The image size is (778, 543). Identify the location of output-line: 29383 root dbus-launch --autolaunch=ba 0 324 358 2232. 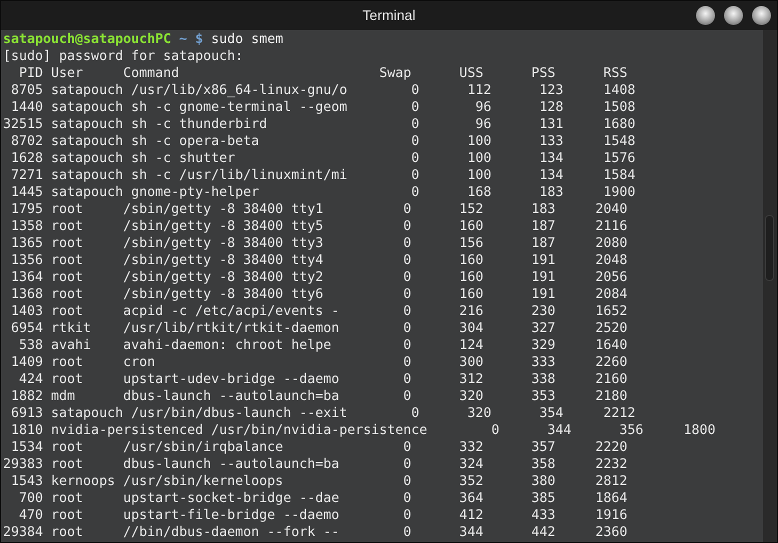
(315, 464).